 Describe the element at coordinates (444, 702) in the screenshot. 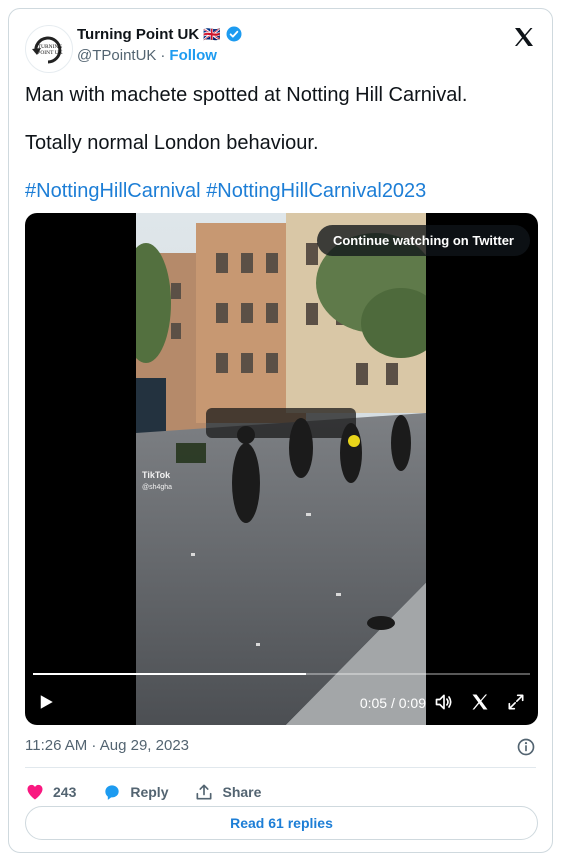

I see `volume-icon` at that location.